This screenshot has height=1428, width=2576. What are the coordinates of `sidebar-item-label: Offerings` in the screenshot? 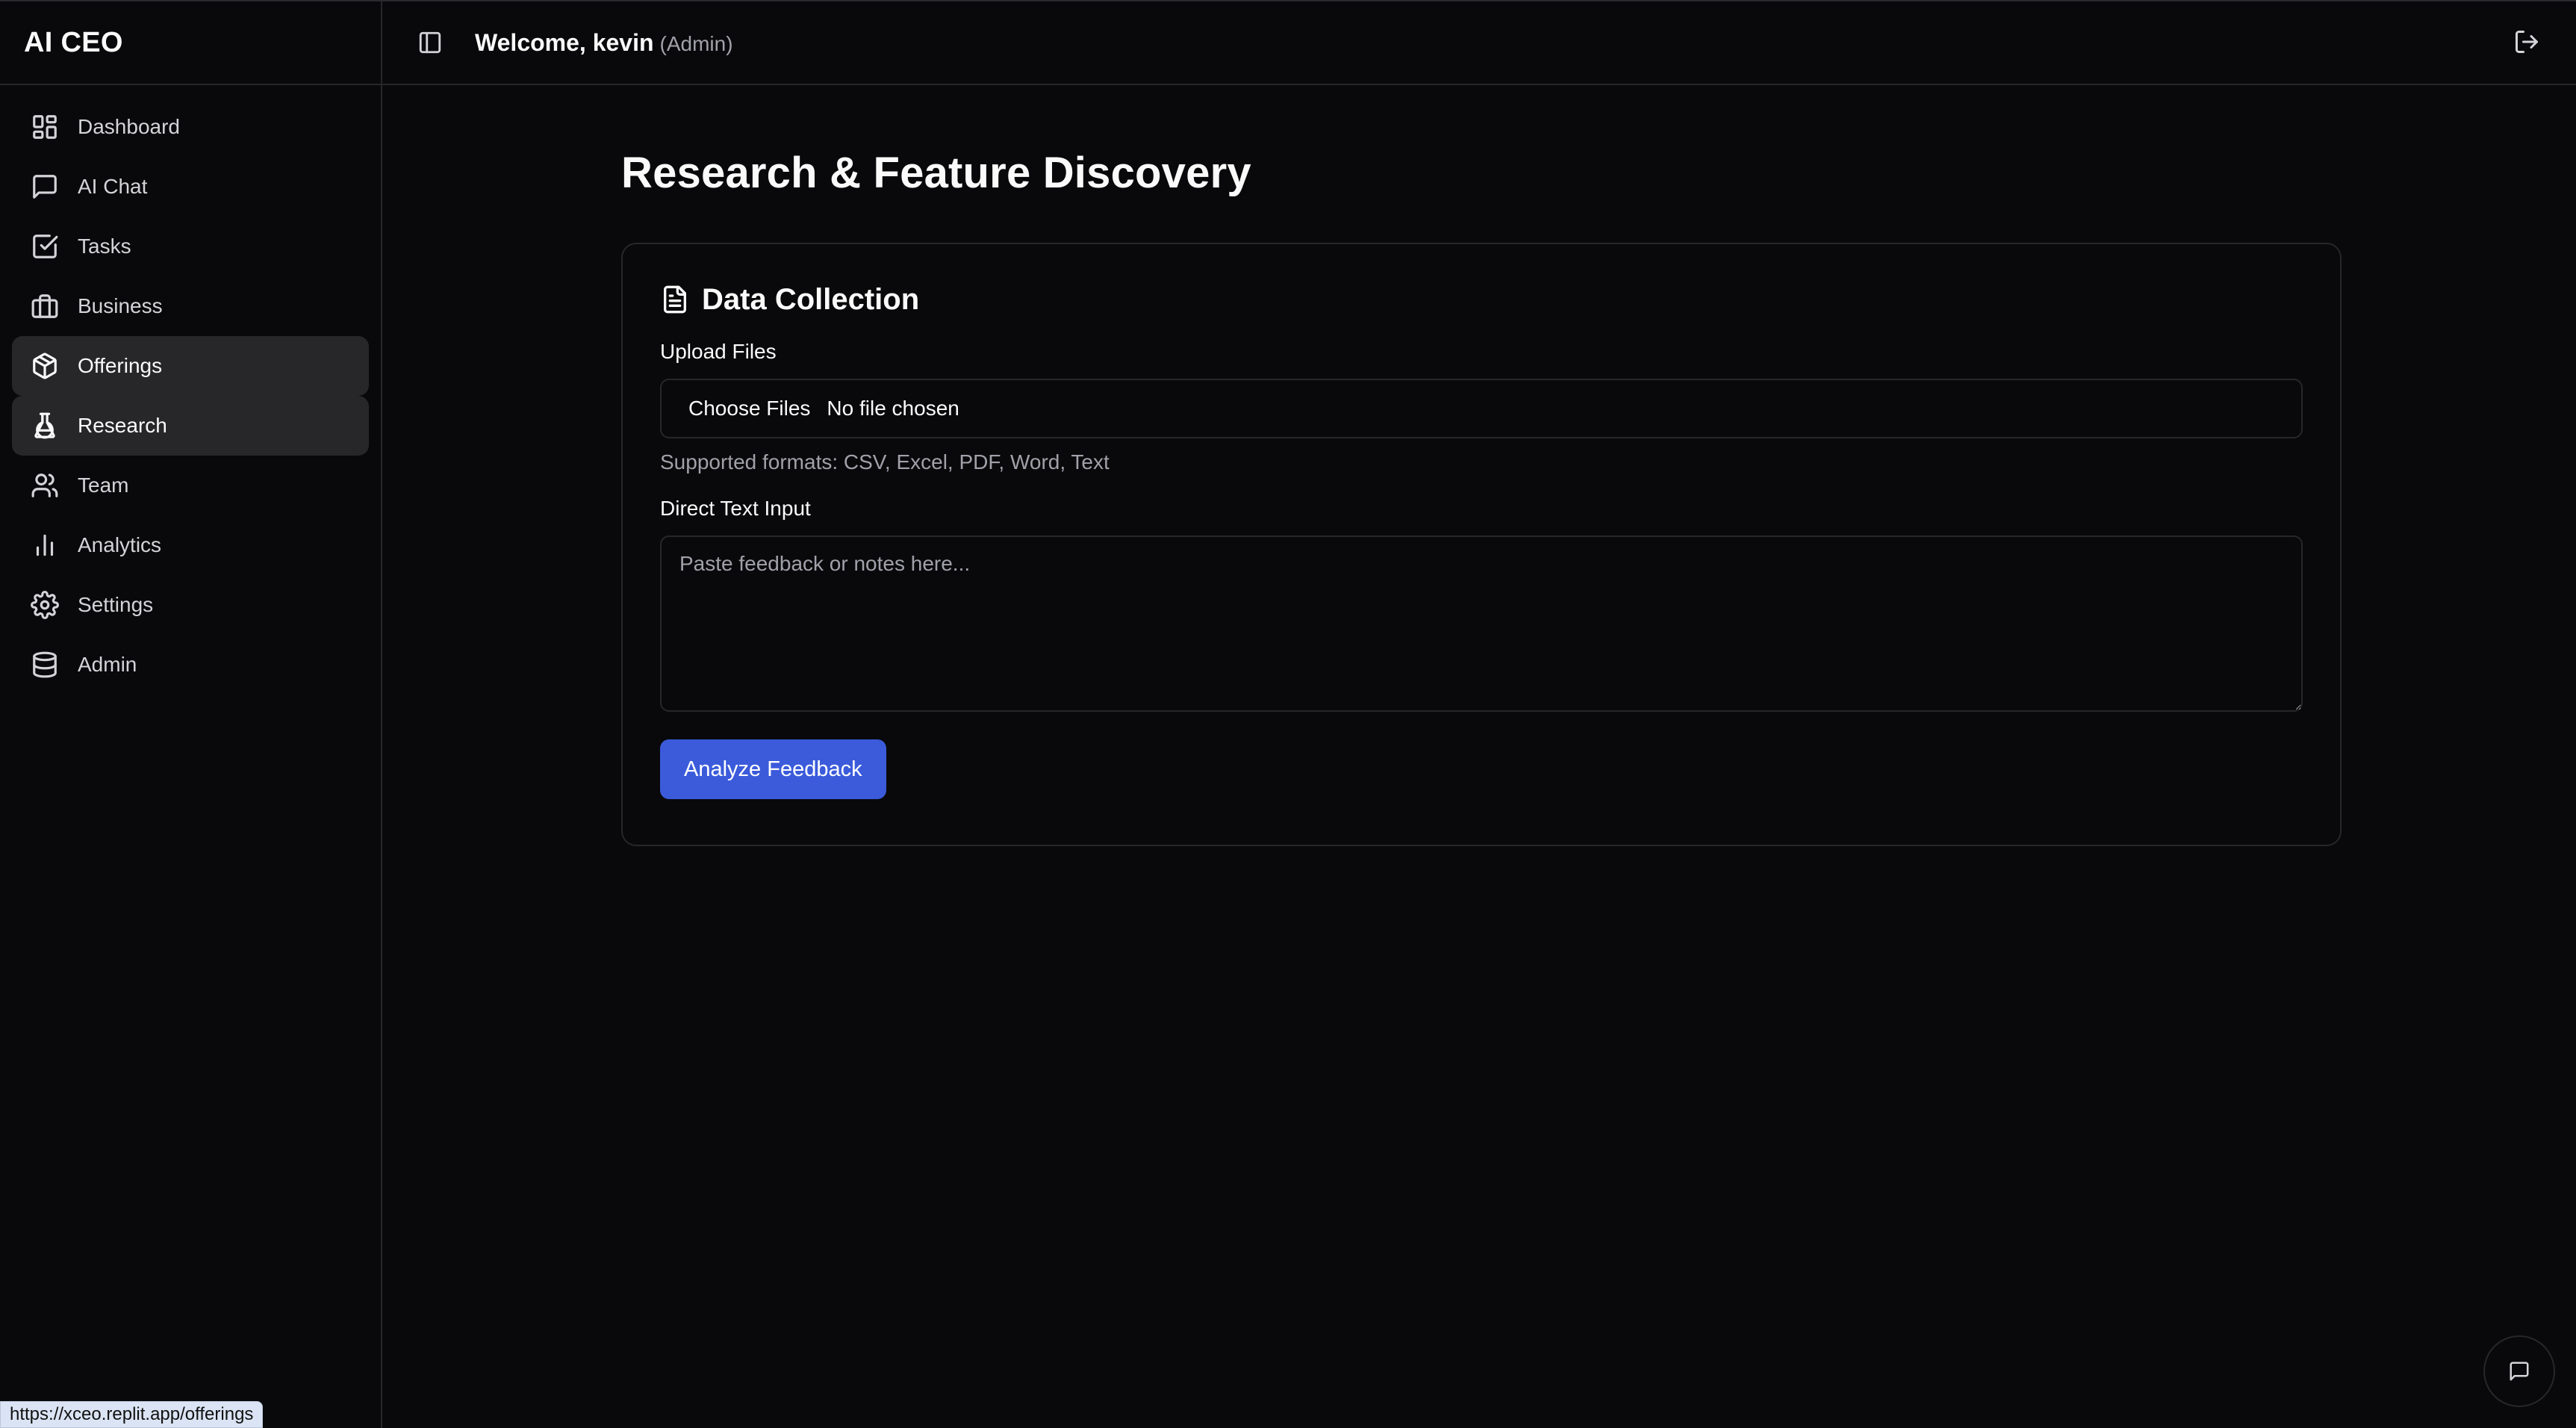 It's located at (120, 365).